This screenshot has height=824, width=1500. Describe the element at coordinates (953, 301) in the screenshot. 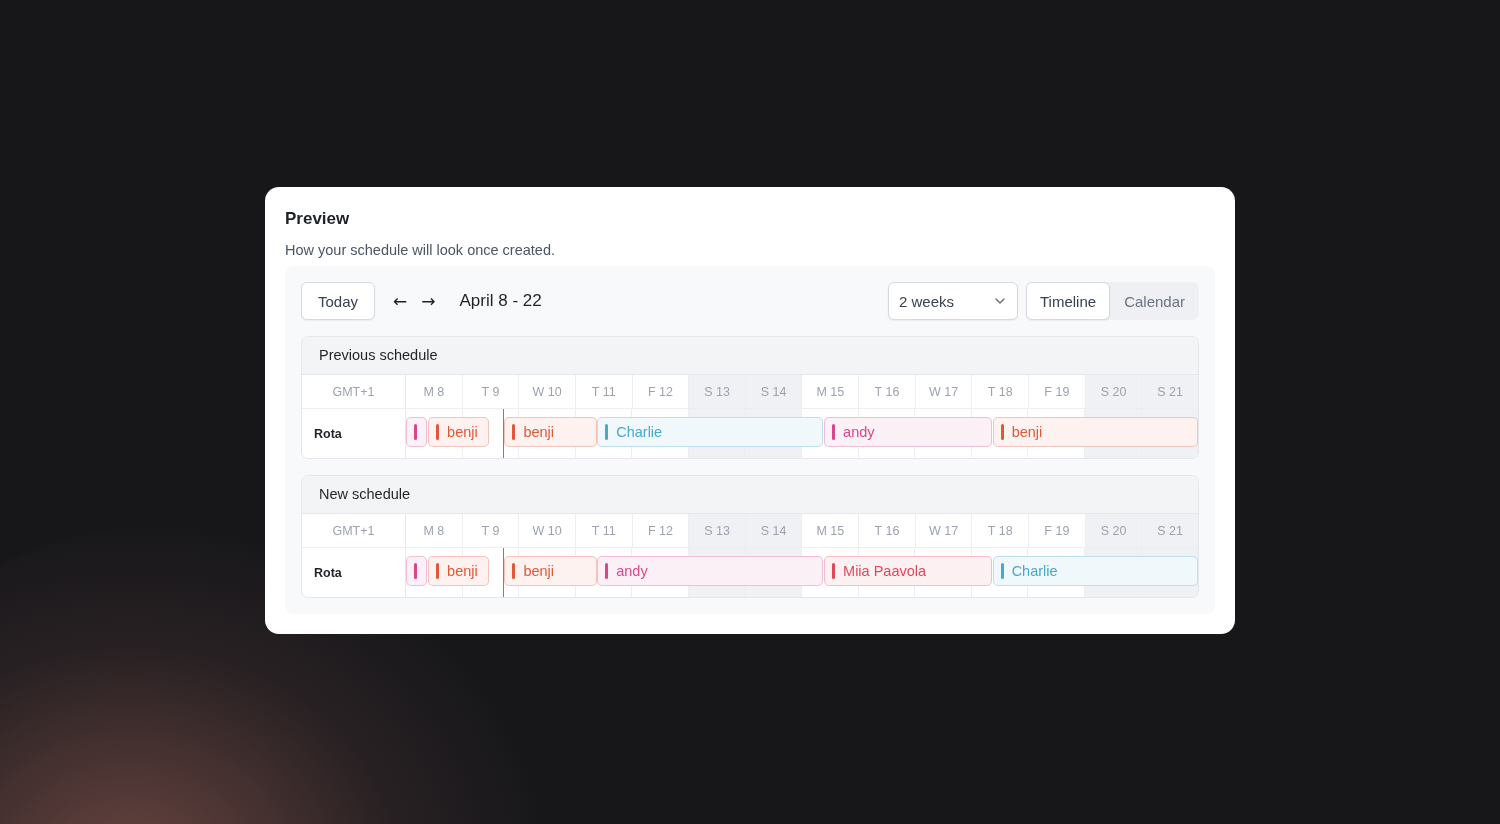

I see `range-select: 2 weeks` at that location.